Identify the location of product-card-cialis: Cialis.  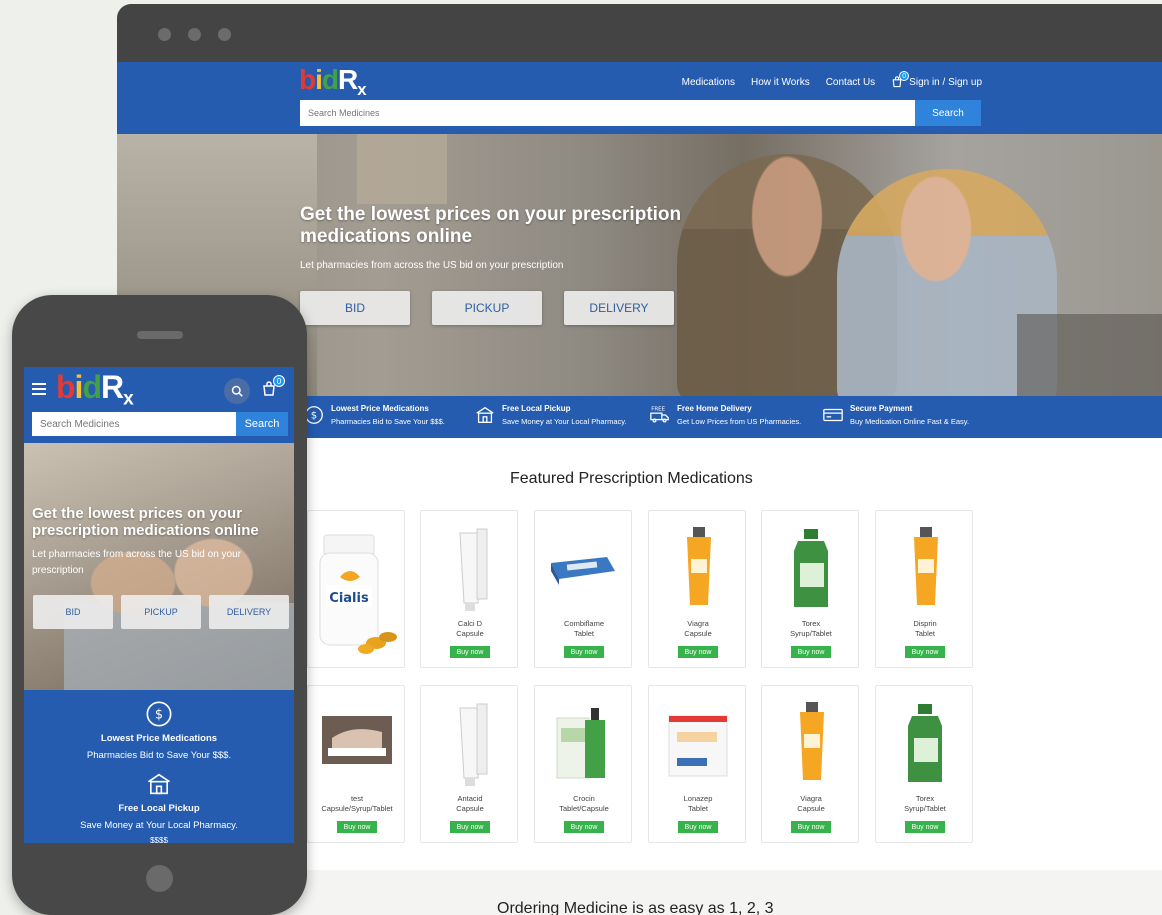
(356, 589).